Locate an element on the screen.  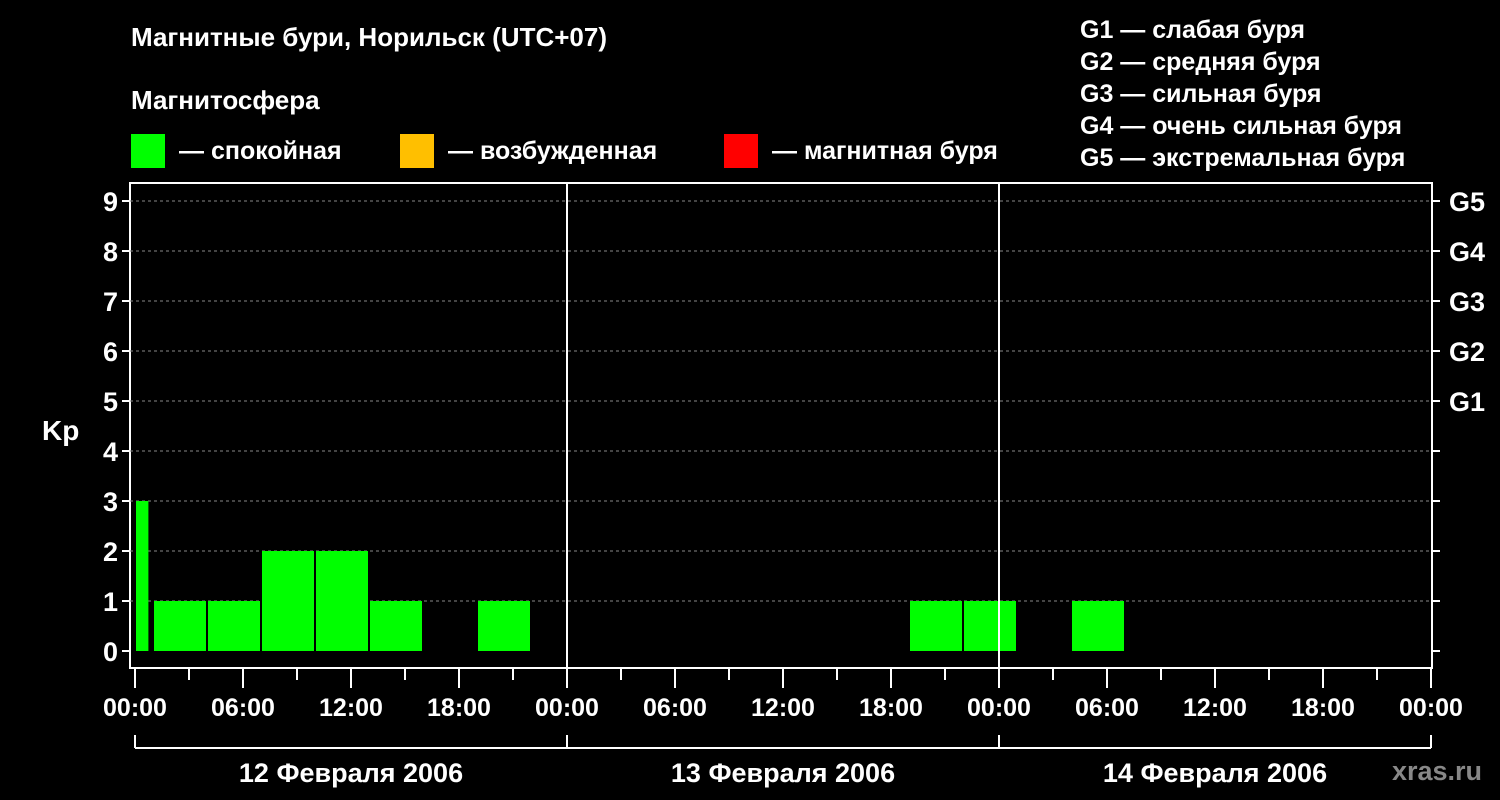
g-tick-label: G2 is located at coordinates (1467, 352).